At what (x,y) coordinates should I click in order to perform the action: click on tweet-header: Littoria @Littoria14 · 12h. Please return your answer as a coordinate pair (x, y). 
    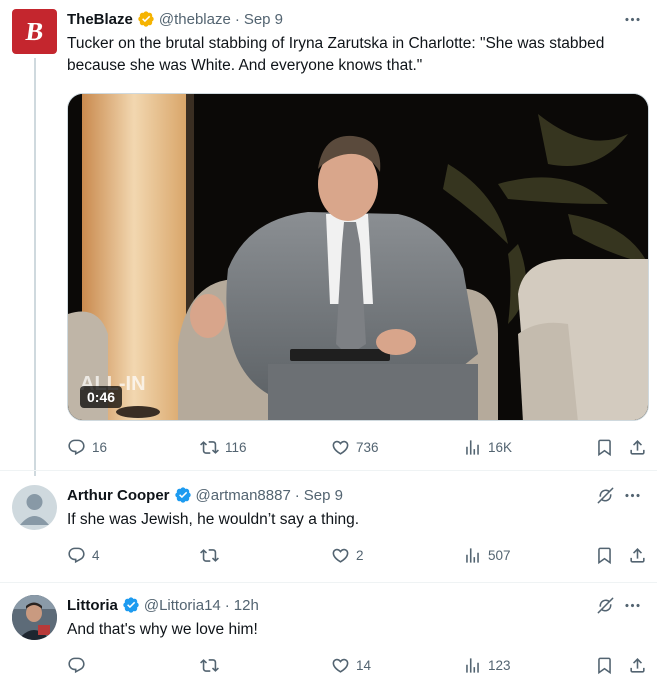
    Looking at the image, I should click on (163, 605).